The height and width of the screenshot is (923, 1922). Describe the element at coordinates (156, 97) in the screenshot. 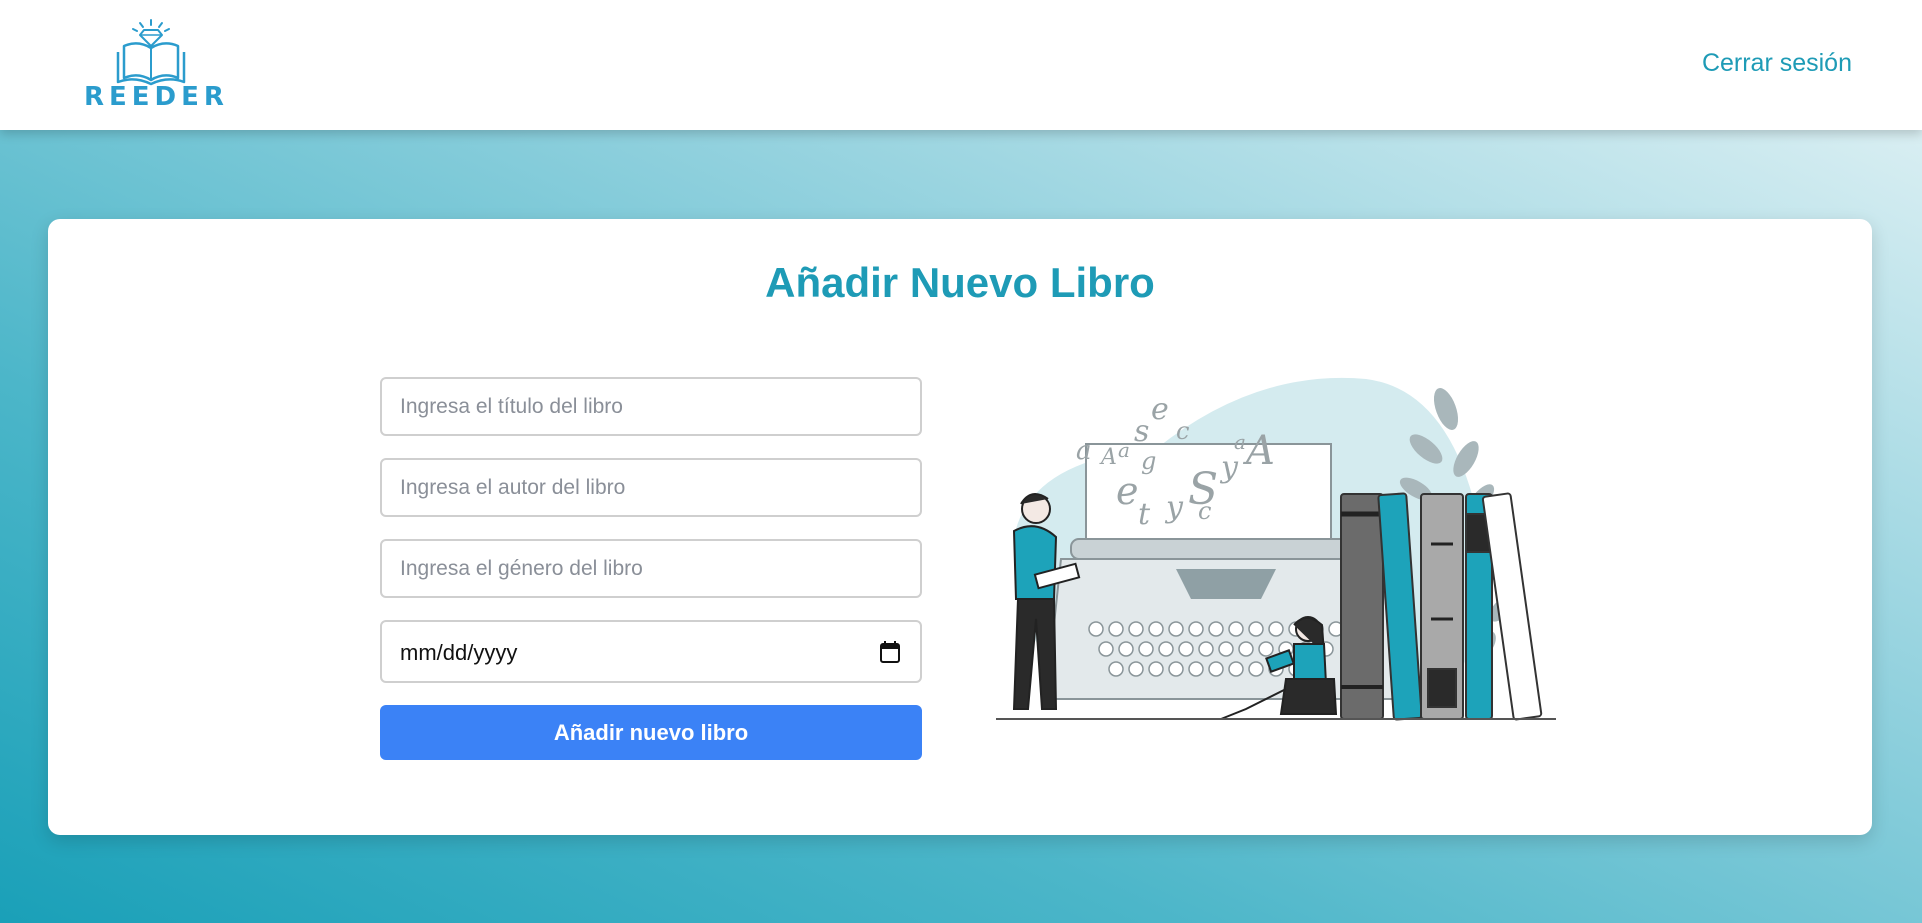

I see `brand-name: REEDER` at that location.